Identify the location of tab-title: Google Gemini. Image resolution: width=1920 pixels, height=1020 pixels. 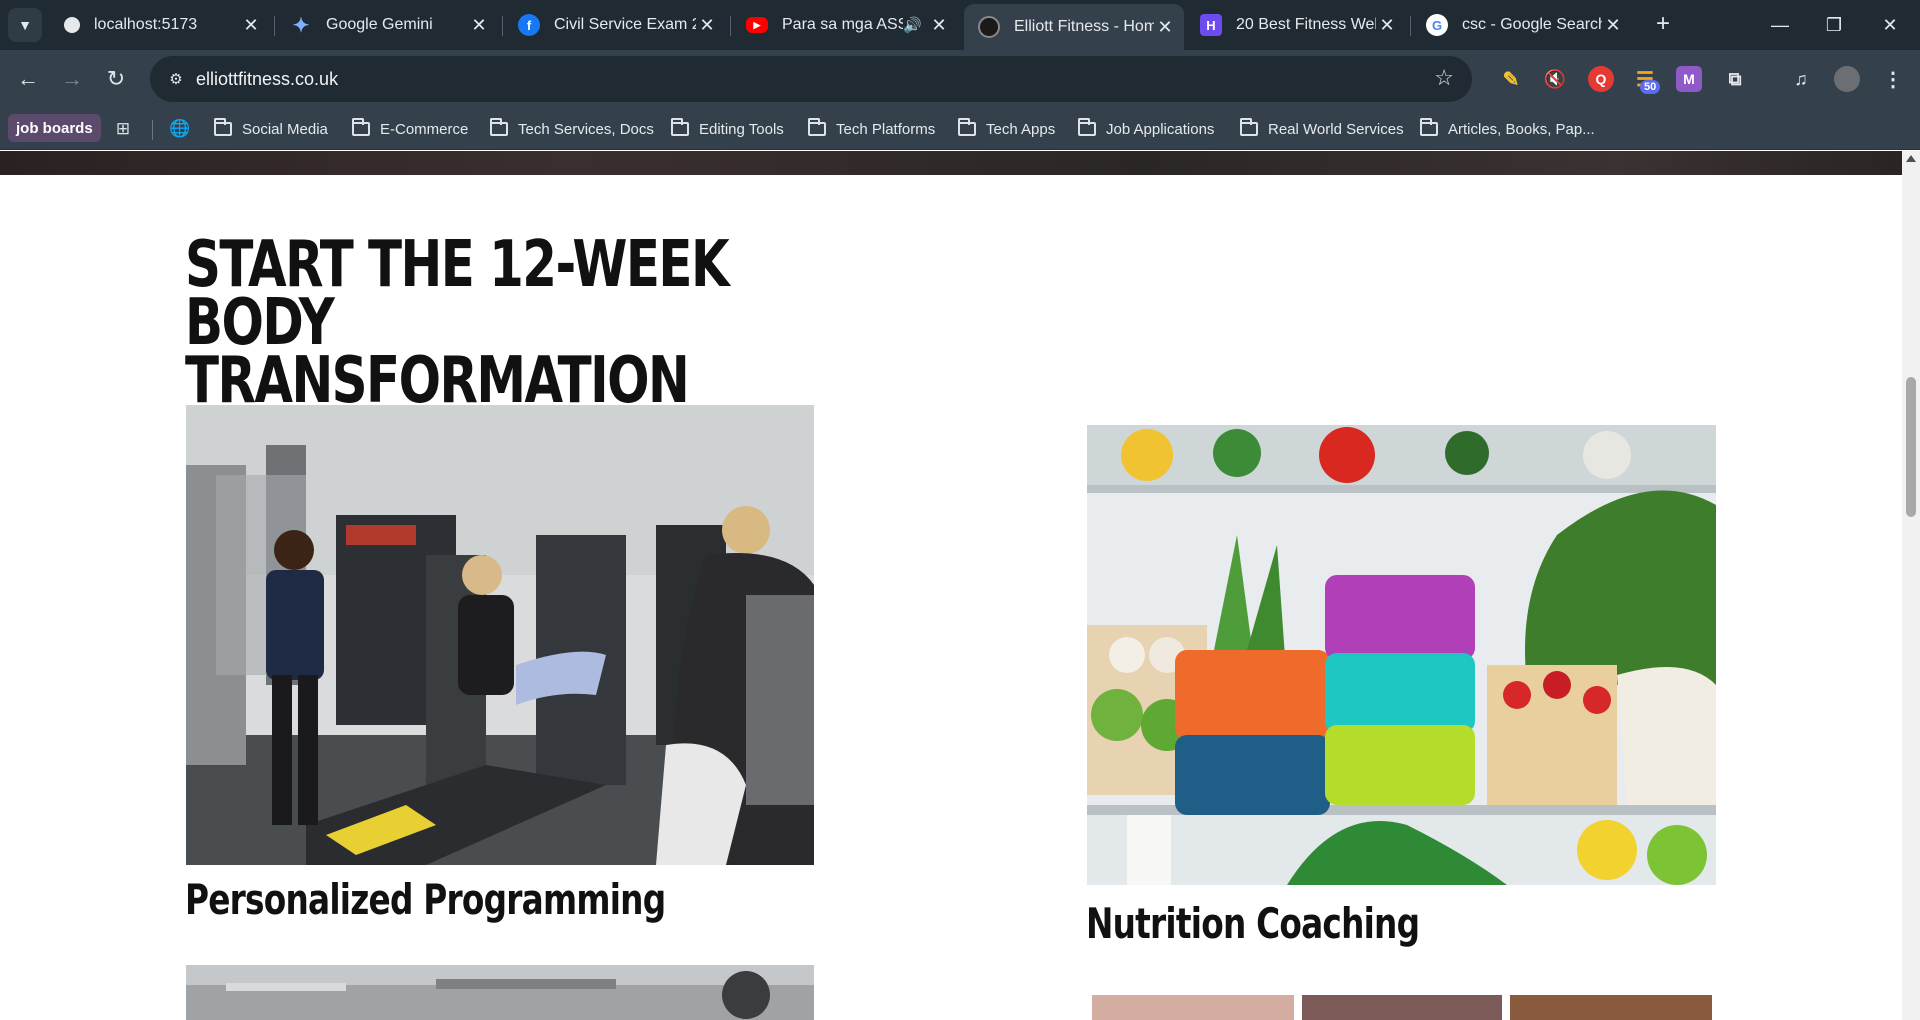
(379, 24).